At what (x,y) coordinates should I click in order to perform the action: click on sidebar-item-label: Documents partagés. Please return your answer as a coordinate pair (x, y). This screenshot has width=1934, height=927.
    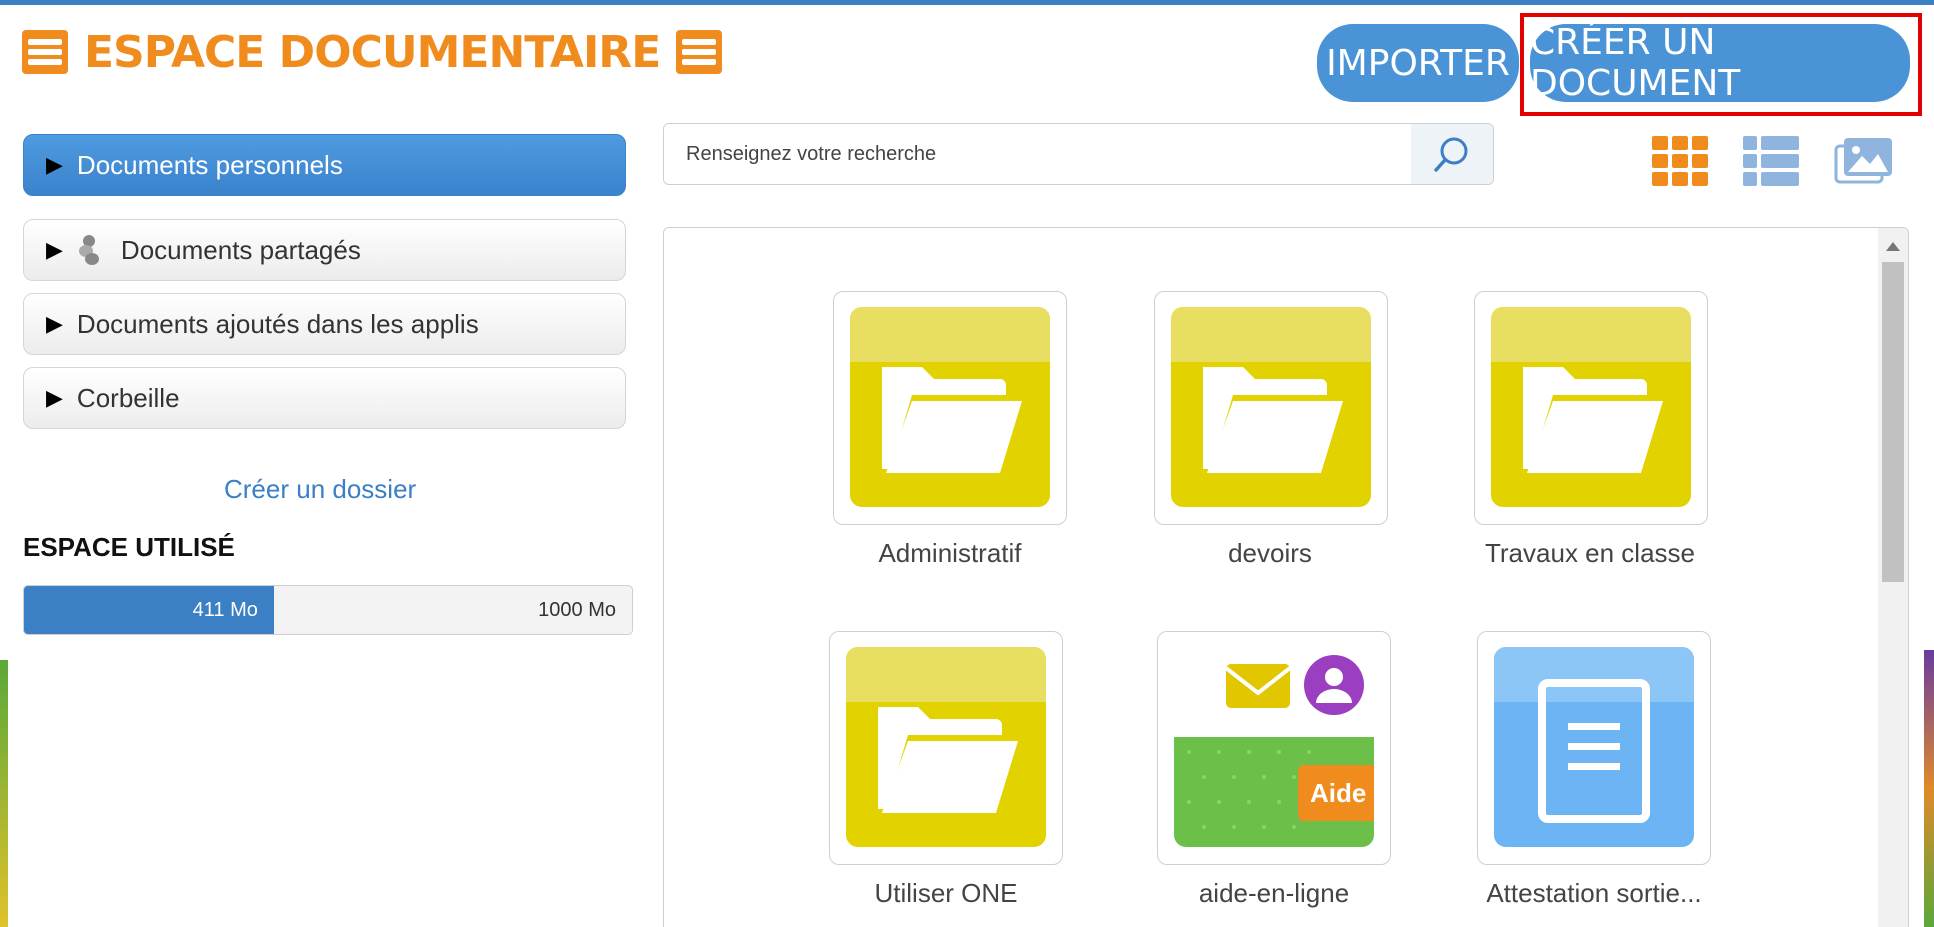
    Looking at the image, I should click on (240, 249).